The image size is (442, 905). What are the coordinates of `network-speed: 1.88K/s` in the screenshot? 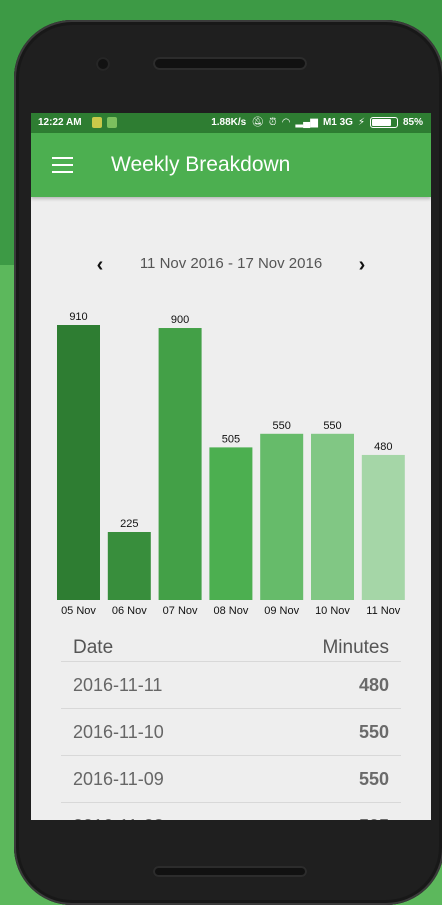 It's located at (229, 122).